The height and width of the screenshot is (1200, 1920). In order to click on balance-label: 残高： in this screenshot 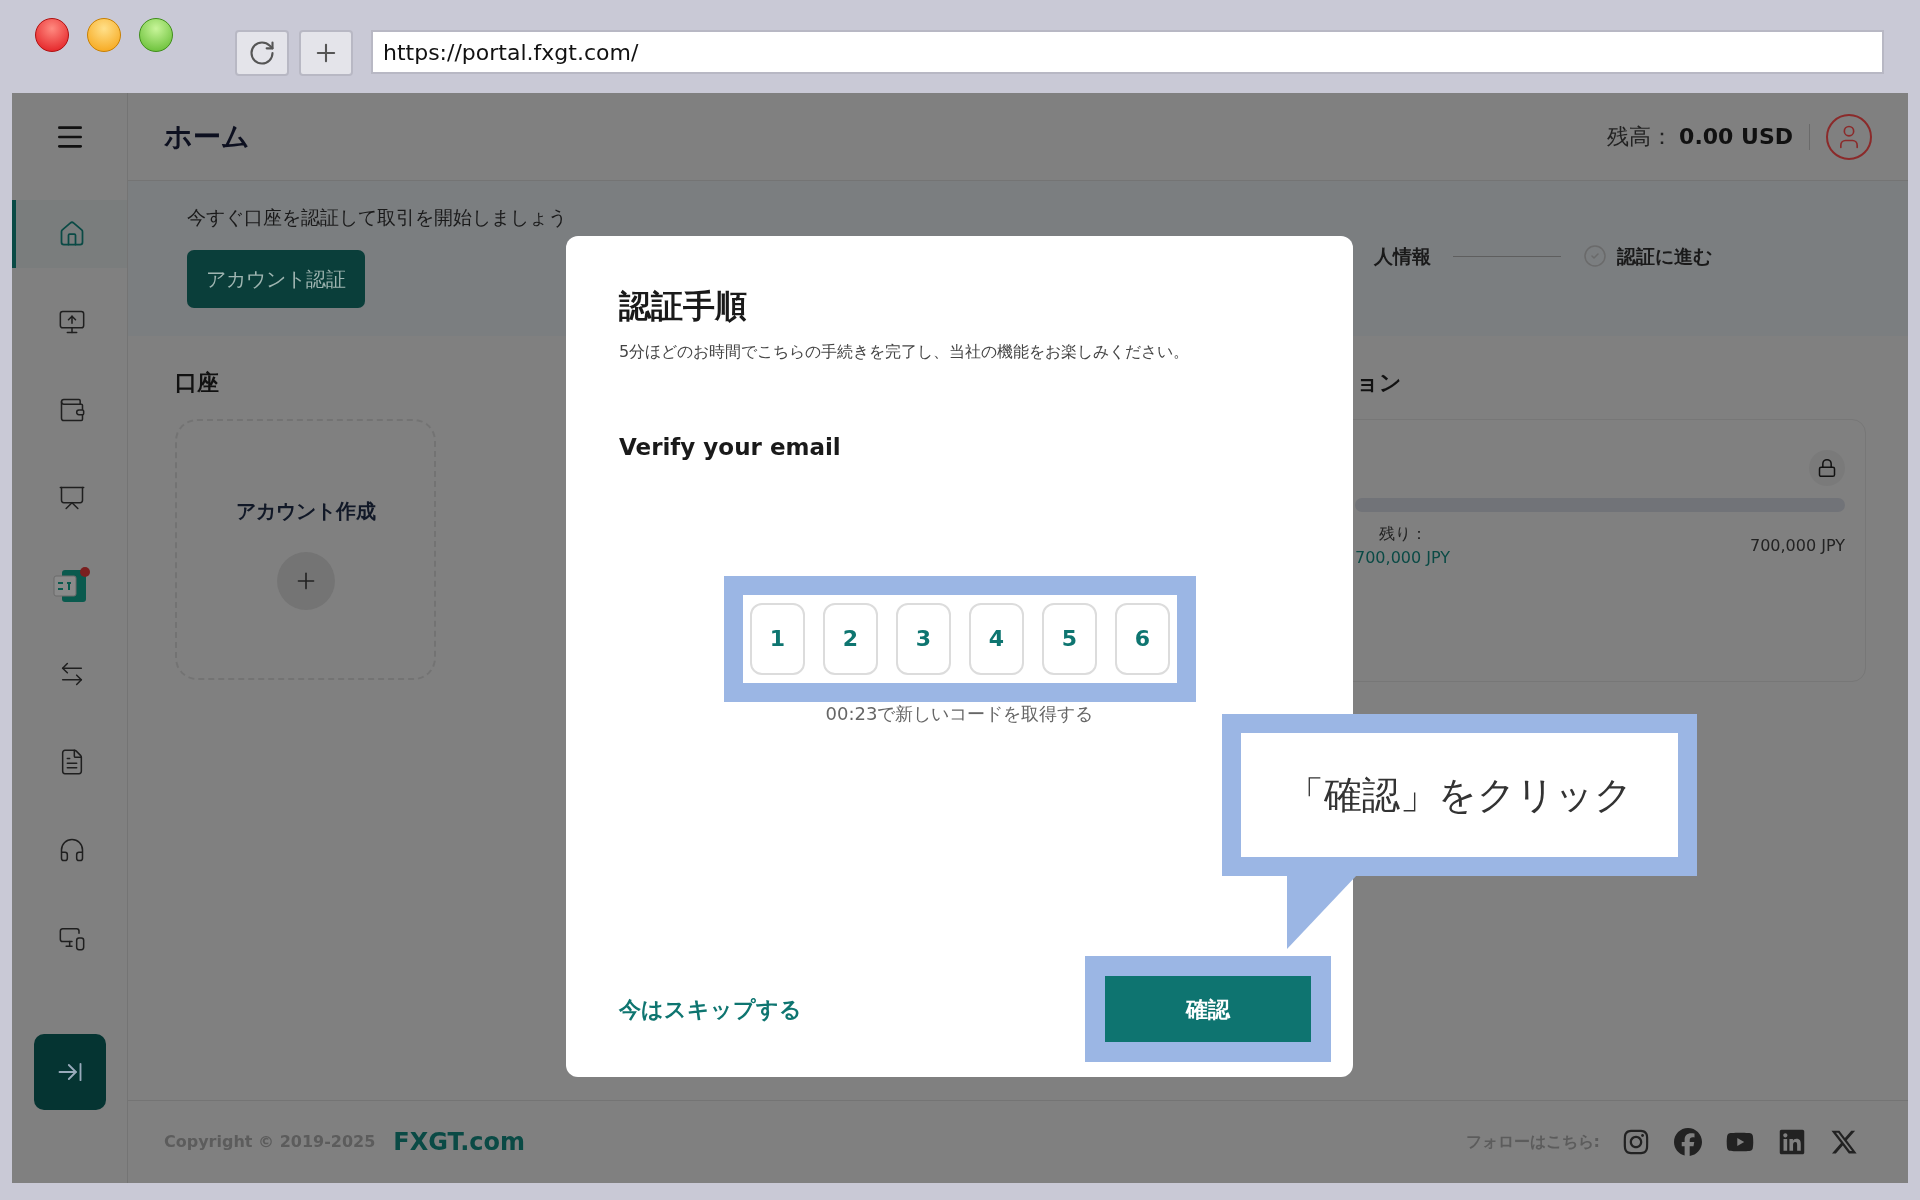, I will do `click(1640, 137)`.